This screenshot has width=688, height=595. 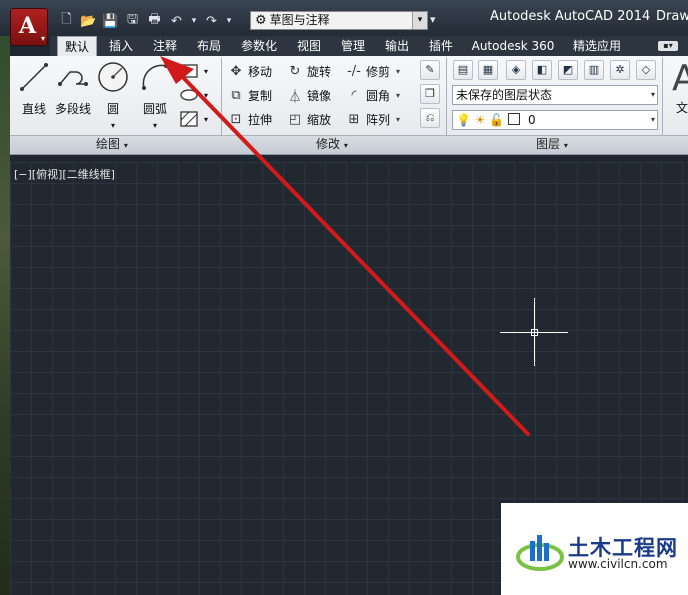 What do you see at coordinates (513, 46) in the screenshot?
I see `tab-autodesk-360: Autodesk 360` at bounding box center [513, 46].